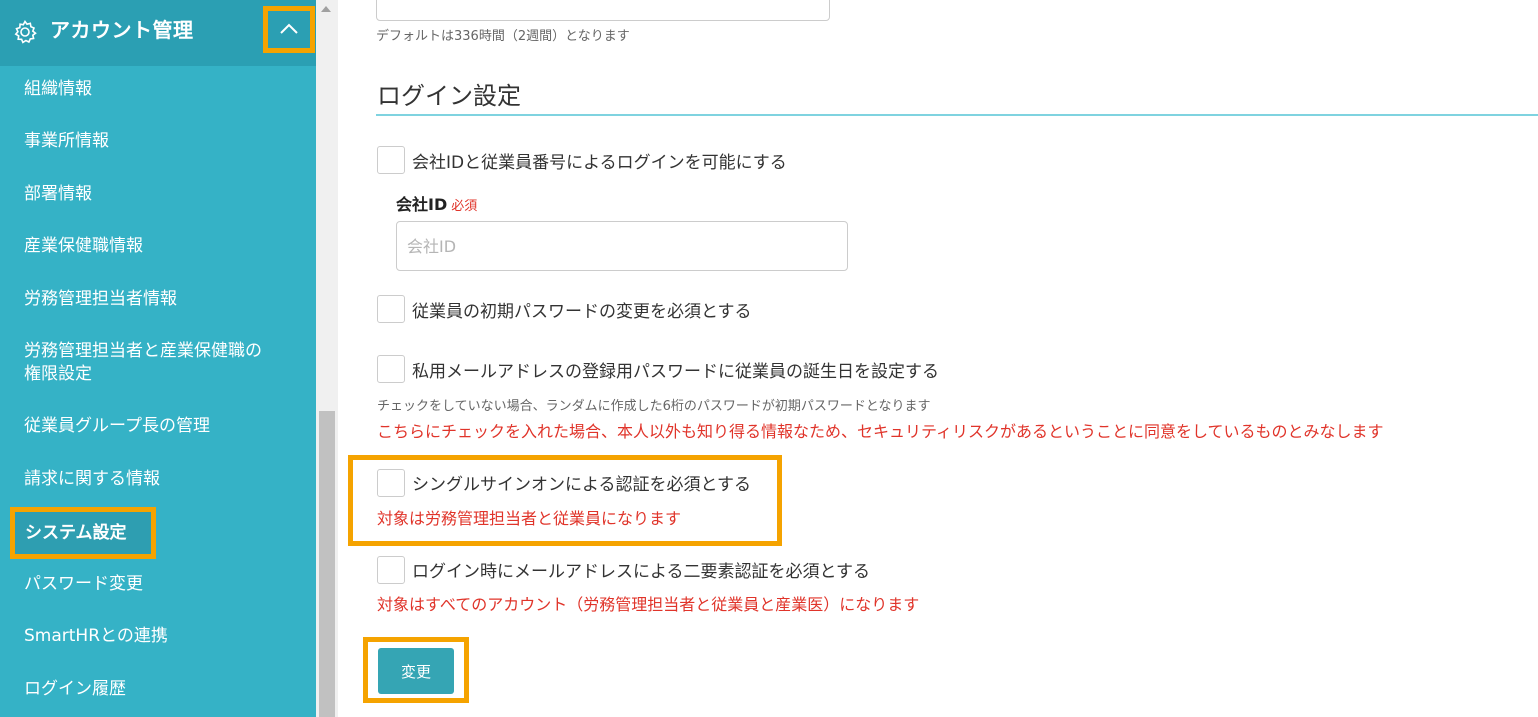 The height and width of the screenshot is (717, 1538). I want to click on submit-button: 変更, so click(416, 671).